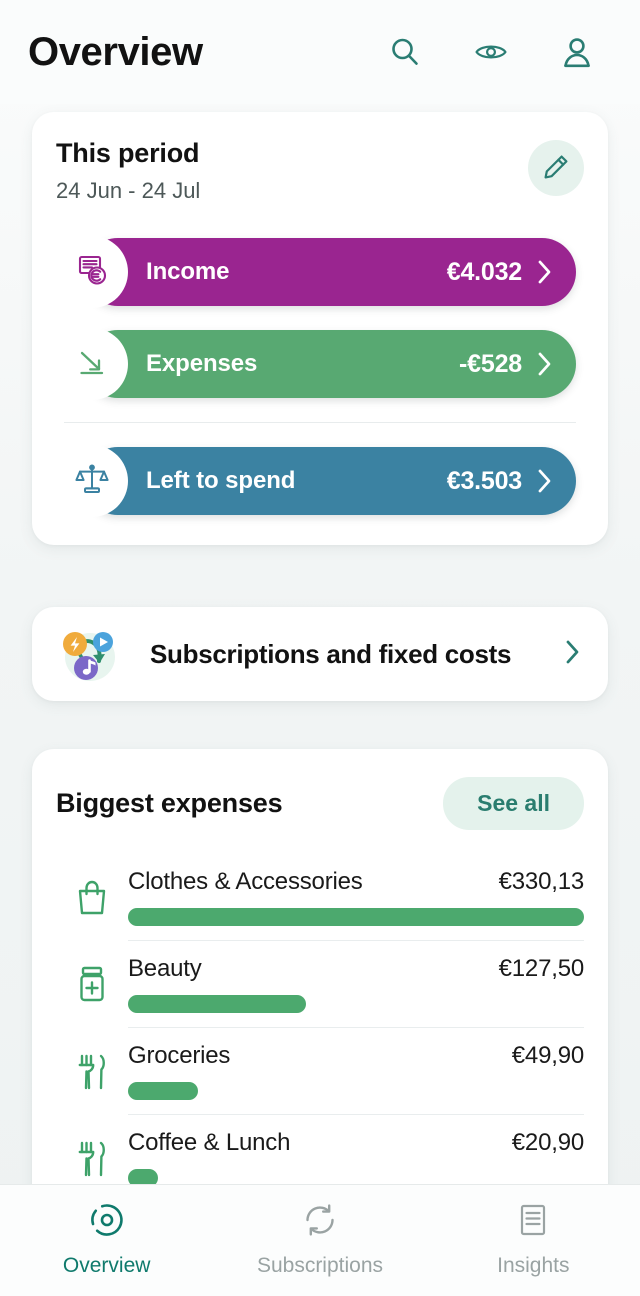 This screenshot has height=1296, width=640. What do you see at coordinates (320, 52) in the screenshot?
I see `app-header: Overview` at bounding box center [320, 52].